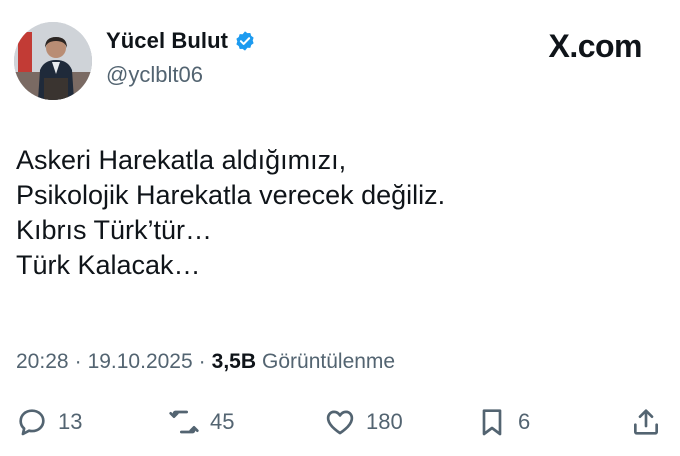  What do you see at coordinates (181, 160) in the screenshot?
I see `tweet-line: Askeri Harekatla aldığımızı,` at bounding box center [181, 160].